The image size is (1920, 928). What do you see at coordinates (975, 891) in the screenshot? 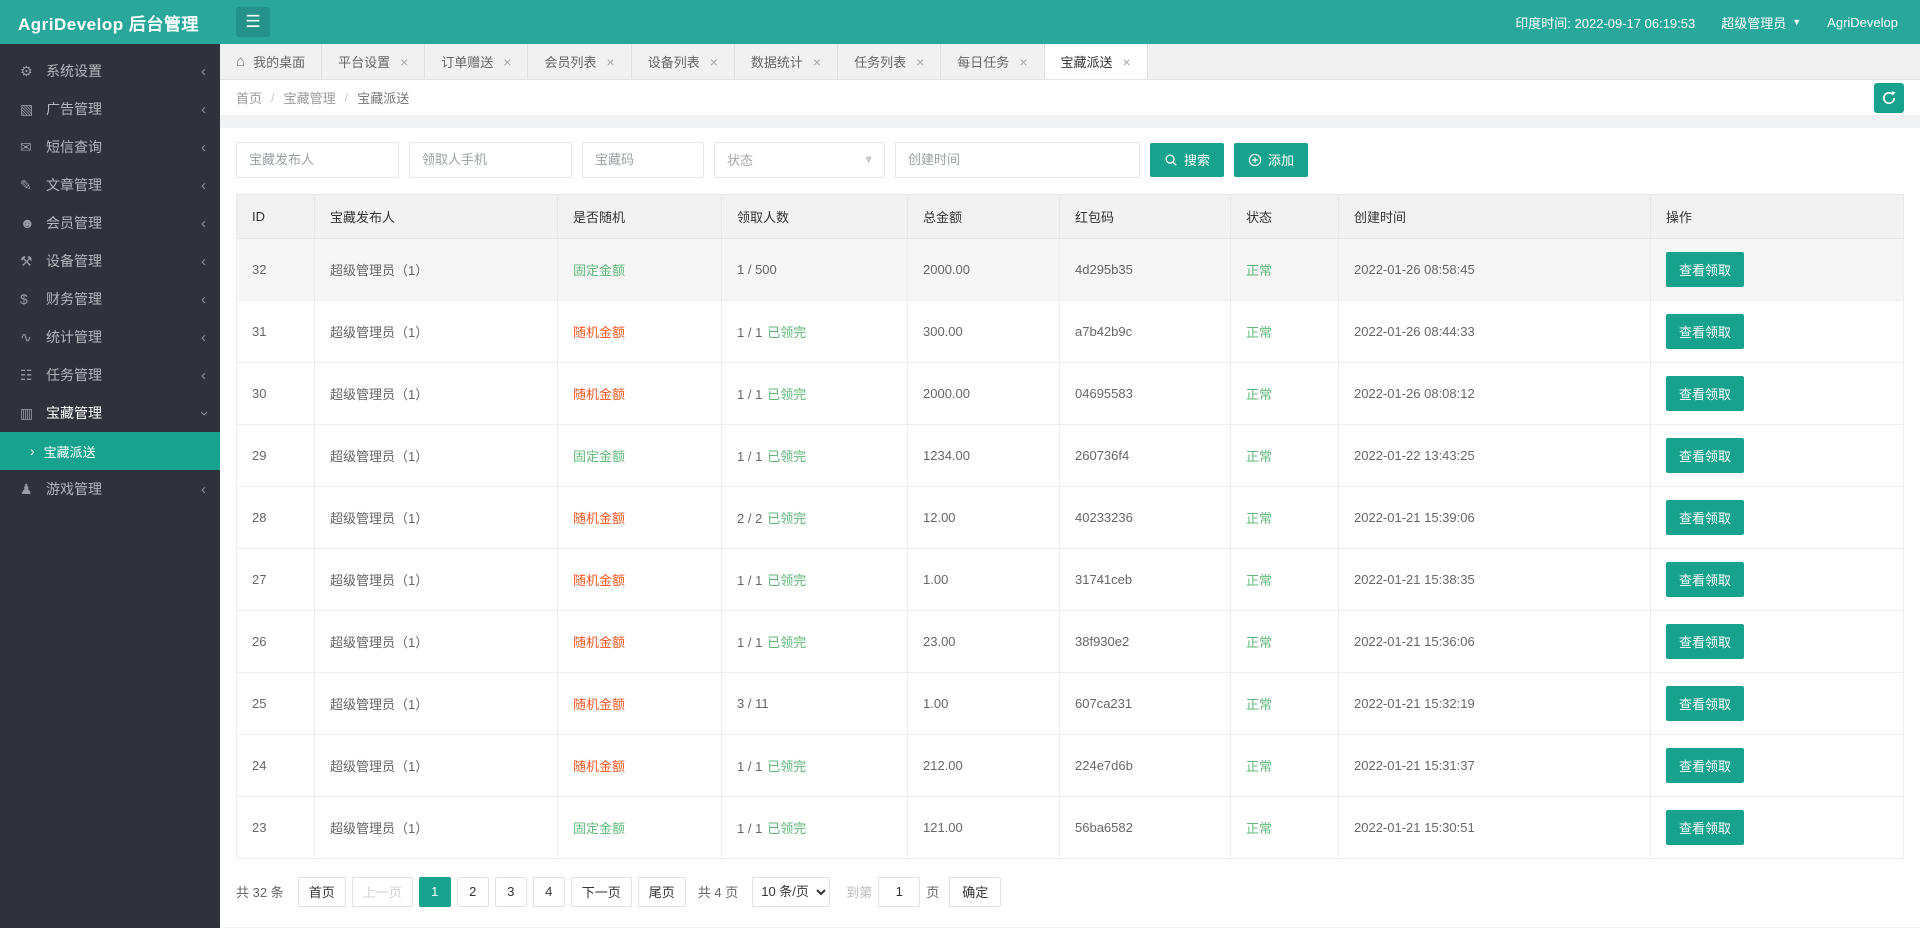
I see `confirm-button: 确定` at bounding box center [975, 891].